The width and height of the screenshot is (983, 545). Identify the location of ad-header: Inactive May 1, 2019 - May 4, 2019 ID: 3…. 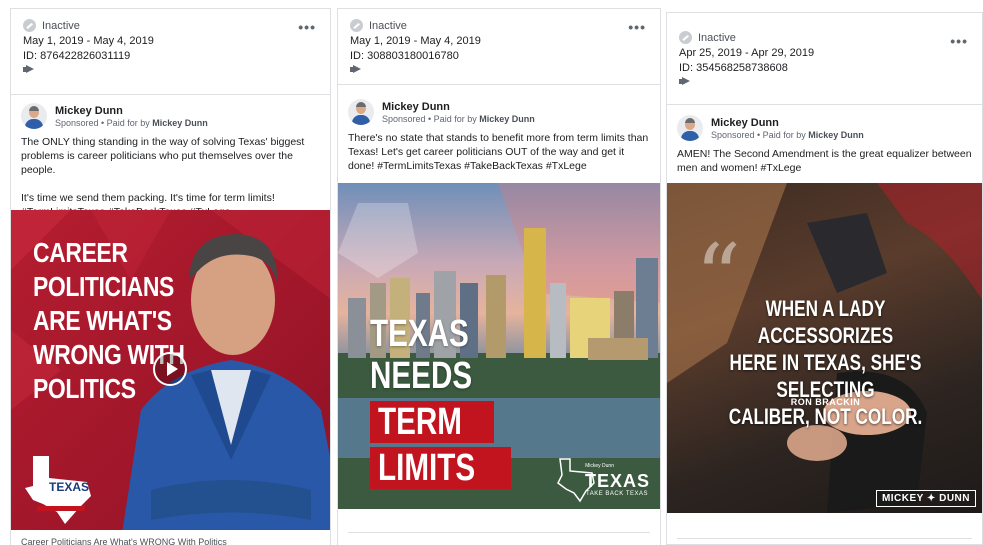
(499, 47).